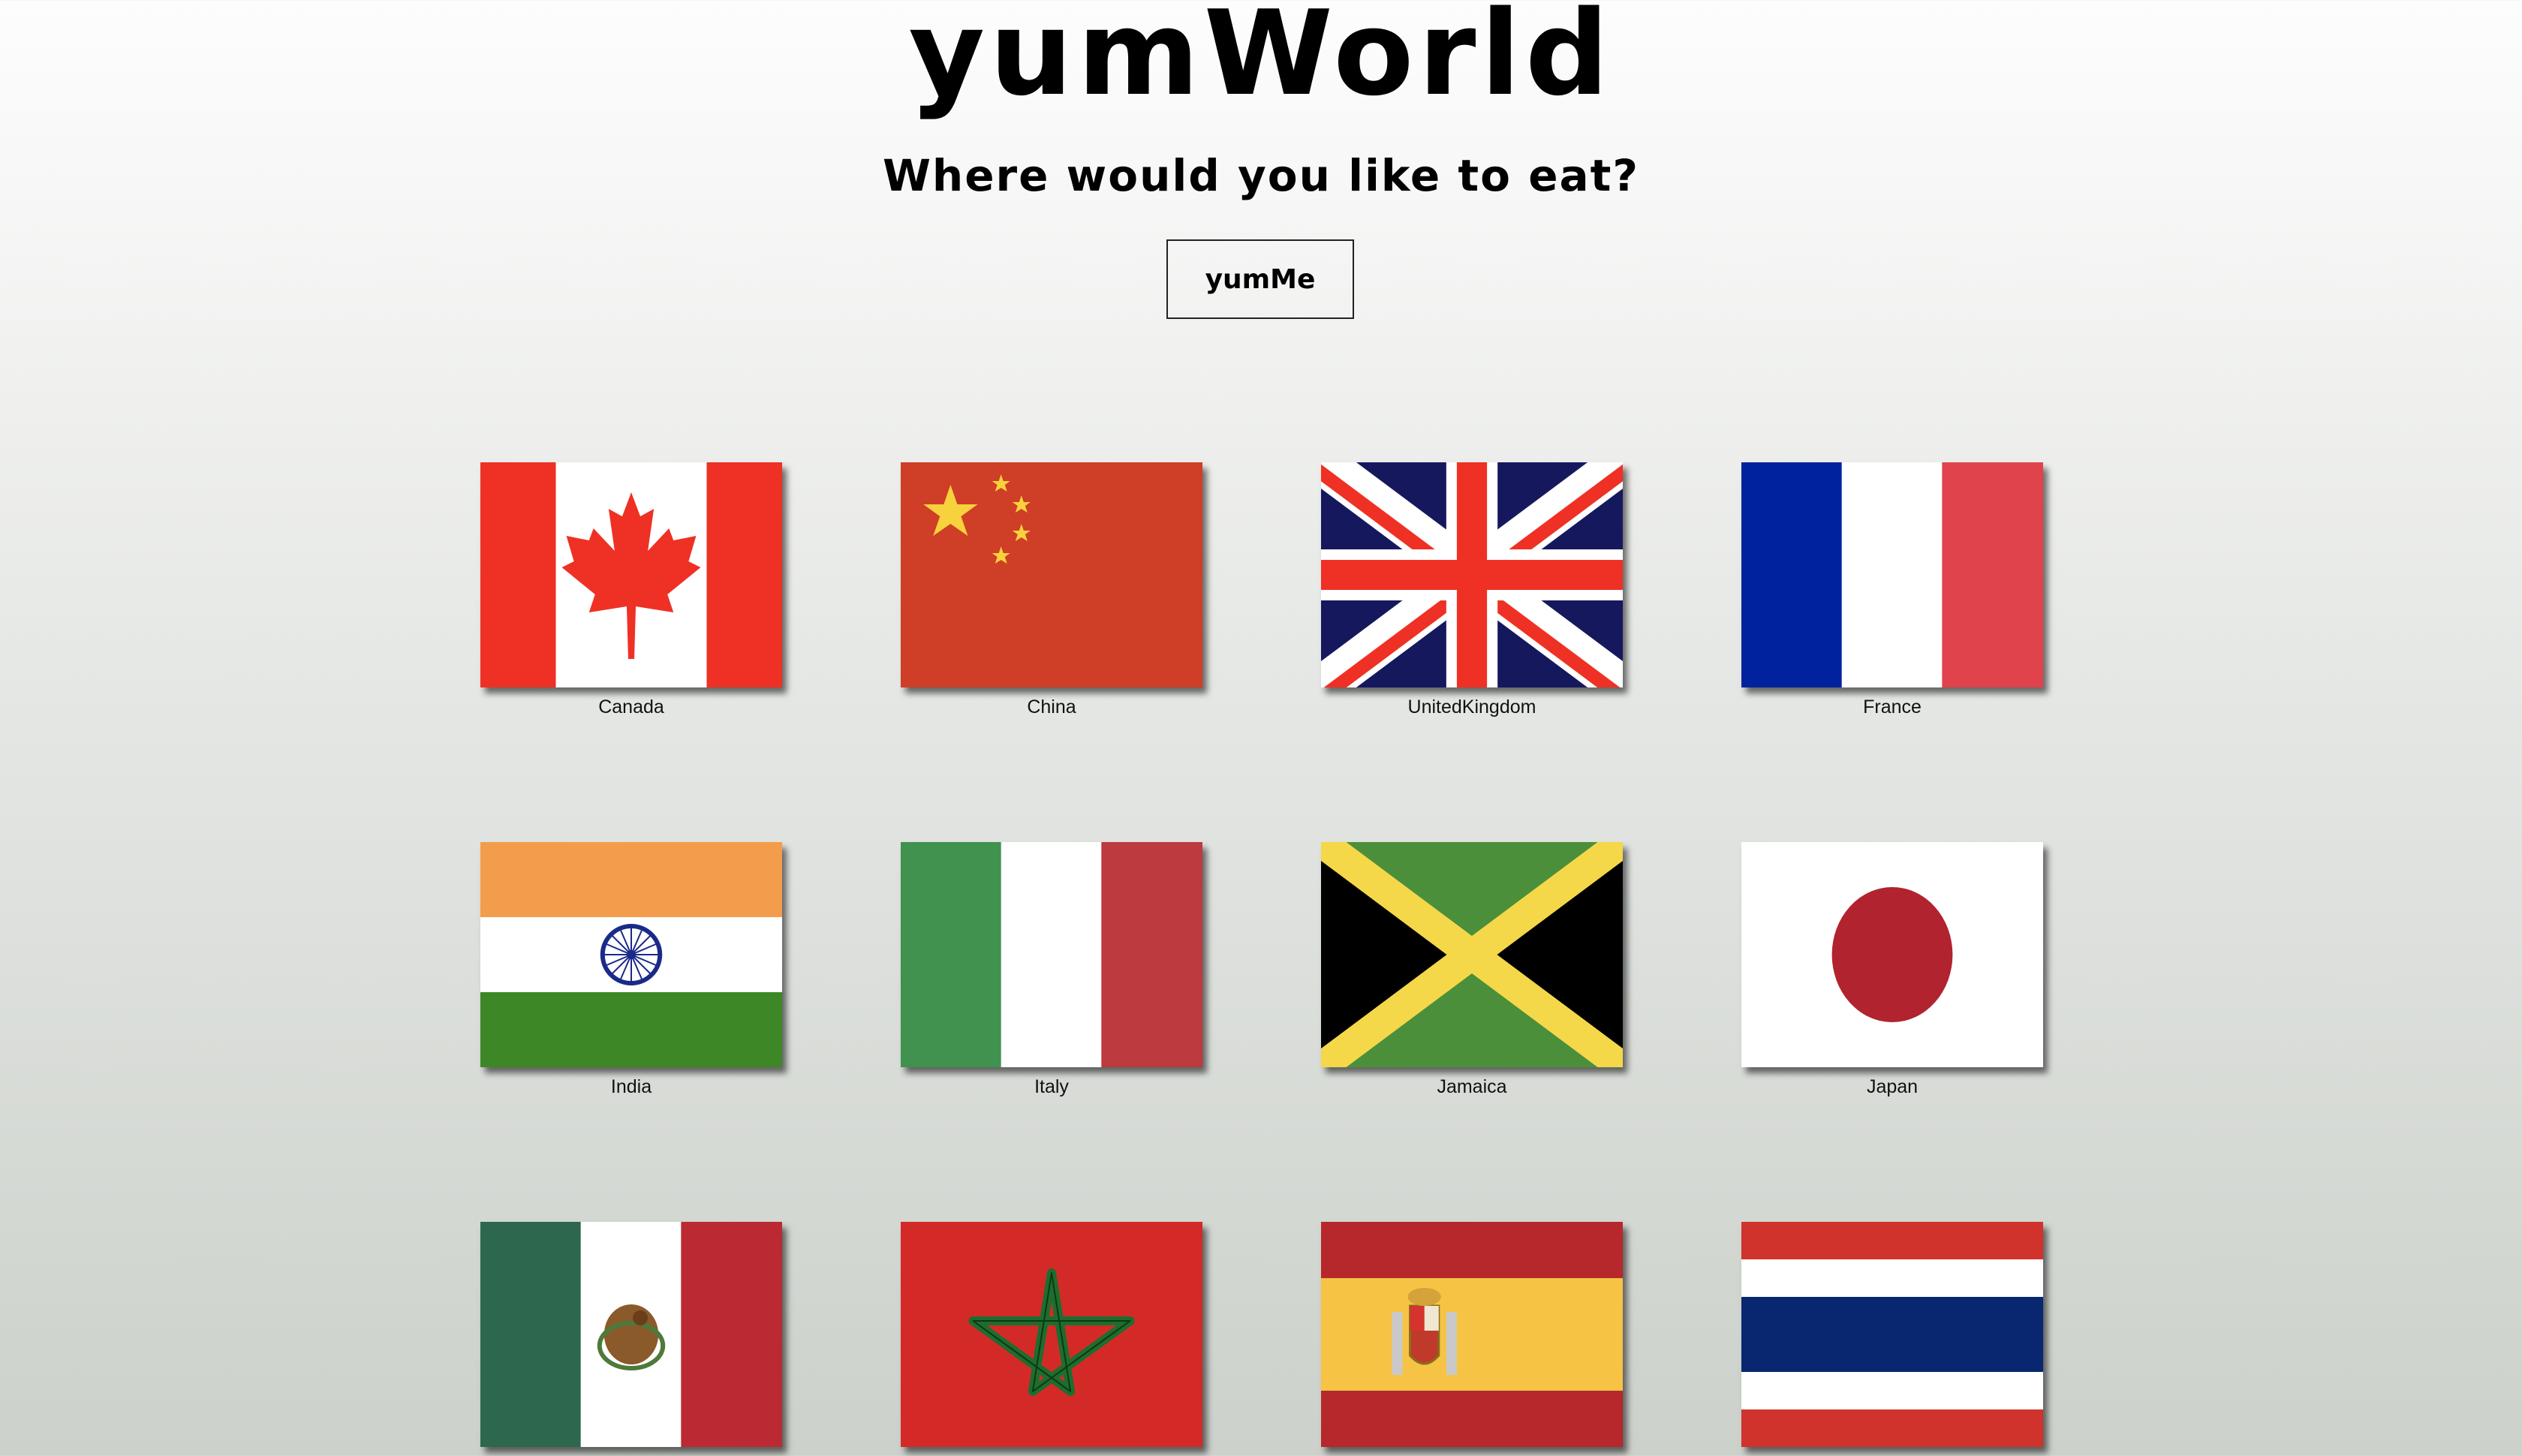 This screenshot has width=2522, height=1456. What do you see at coordinates (1892, 574) in the screenshot?
I see `france-flag-icon` at bounding box center [1892, 574].